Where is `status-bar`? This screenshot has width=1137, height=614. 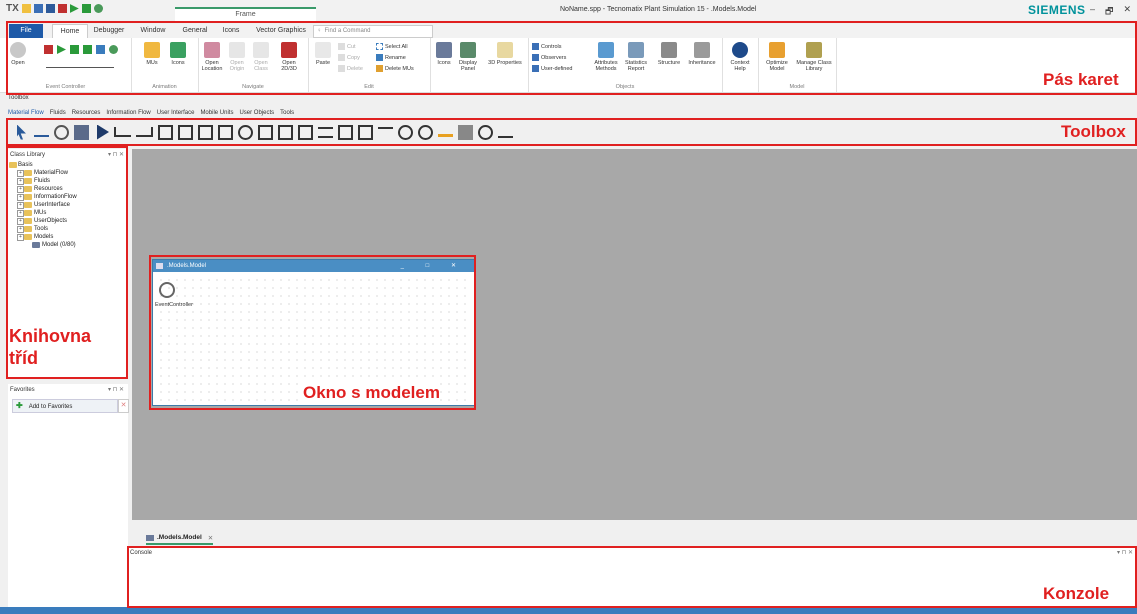
status-bar is located at coordinates (568, 610).